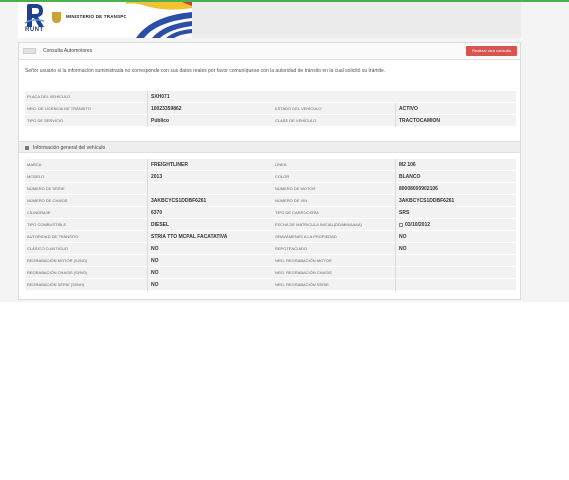  Describe the element at coordinates (303, 272) in the screenshot. I see `field-label: NRO. REGRABACIÓN CHASIS` at that location.